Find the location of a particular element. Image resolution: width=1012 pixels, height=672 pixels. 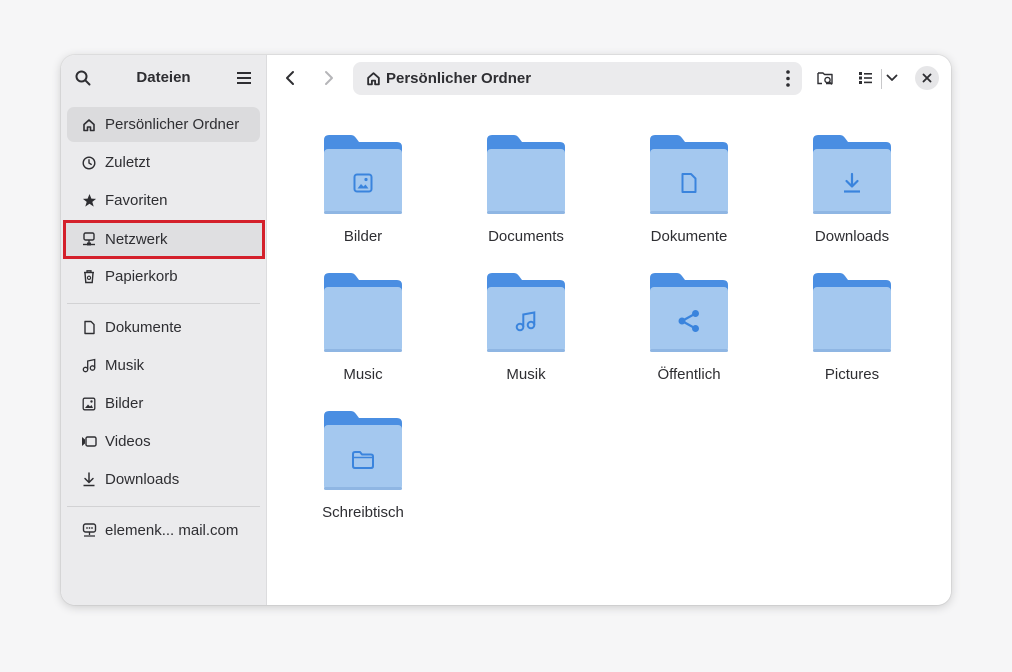

folder-item: Schreibtisch is located at coordinates (363, 475).